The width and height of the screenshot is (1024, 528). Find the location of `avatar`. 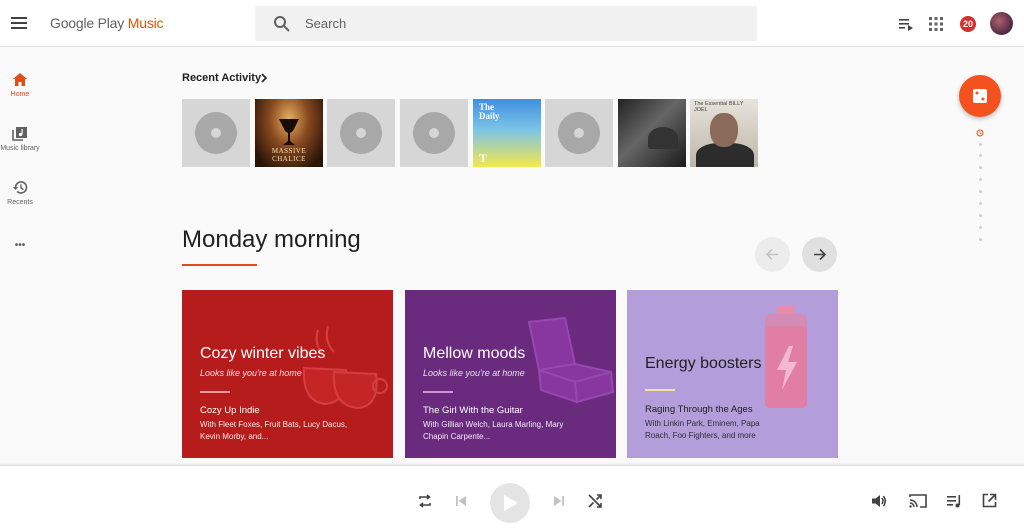

avatar is located at coordinates (1001, 23).